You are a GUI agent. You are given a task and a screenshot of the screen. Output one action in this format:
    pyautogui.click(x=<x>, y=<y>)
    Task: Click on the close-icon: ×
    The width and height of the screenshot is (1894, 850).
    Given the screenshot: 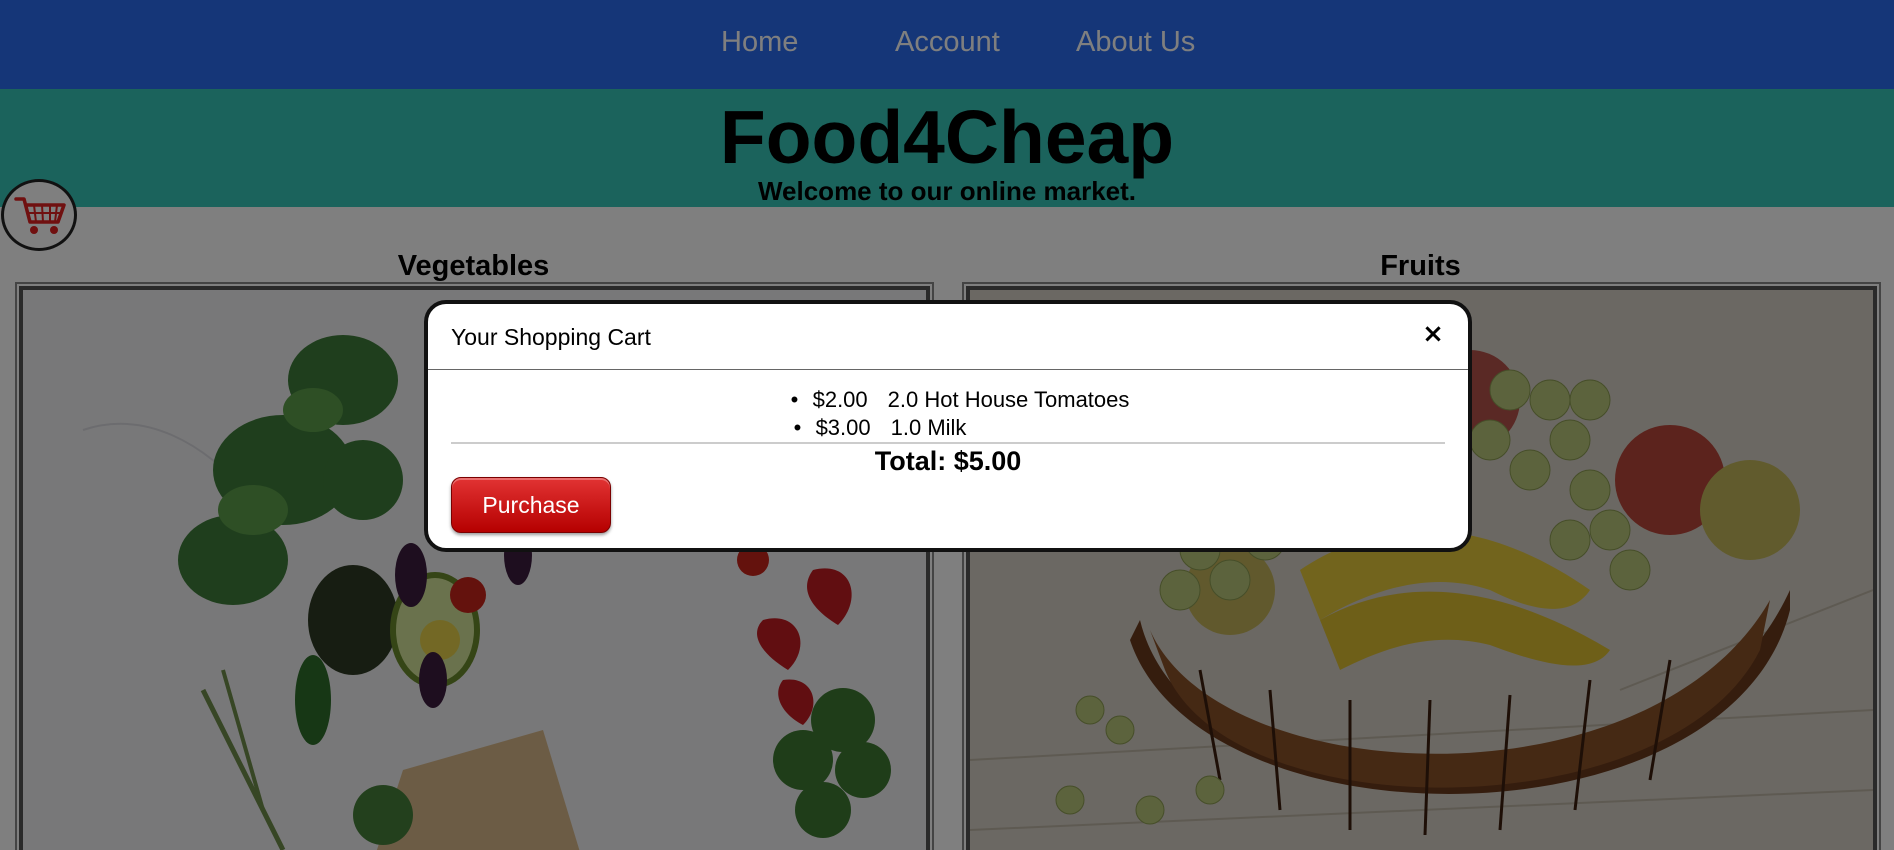 What is the action you would take?
    pyautogui.click(x=1433, y=334)
    